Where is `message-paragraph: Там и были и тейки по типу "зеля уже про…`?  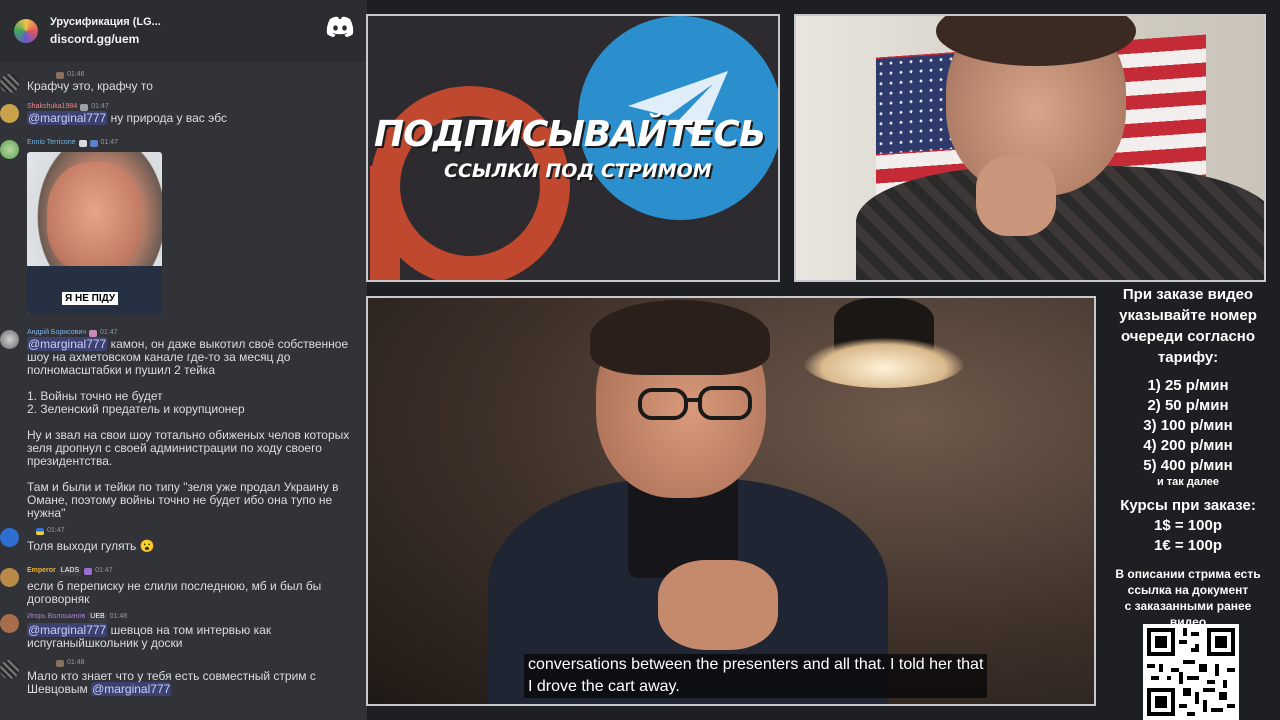
message-paragraph: Там и были и тейки по типу "зеля уже про… is located at coordinates (183, 500).